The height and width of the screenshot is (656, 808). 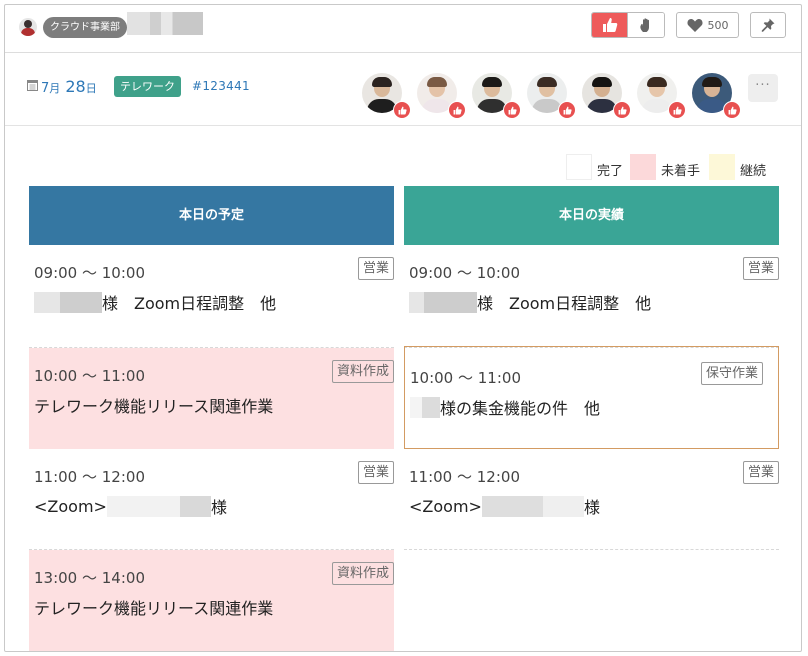 What do you see at coordinates (579, 167) in the screenshot?
I see `legend-swatch-done` at bounding box center [579, 167].